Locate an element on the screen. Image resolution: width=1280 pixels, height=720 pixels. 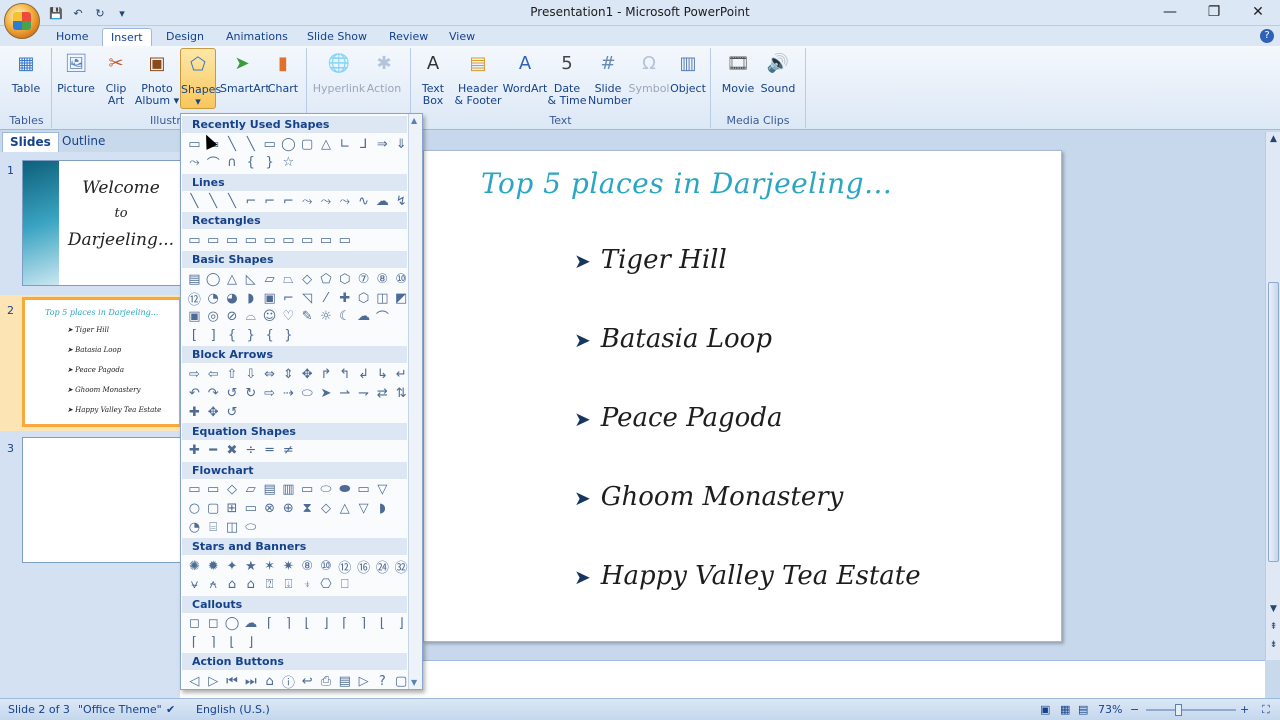
shape-option-icon: ⇨ is located at coordinates (269, 393).